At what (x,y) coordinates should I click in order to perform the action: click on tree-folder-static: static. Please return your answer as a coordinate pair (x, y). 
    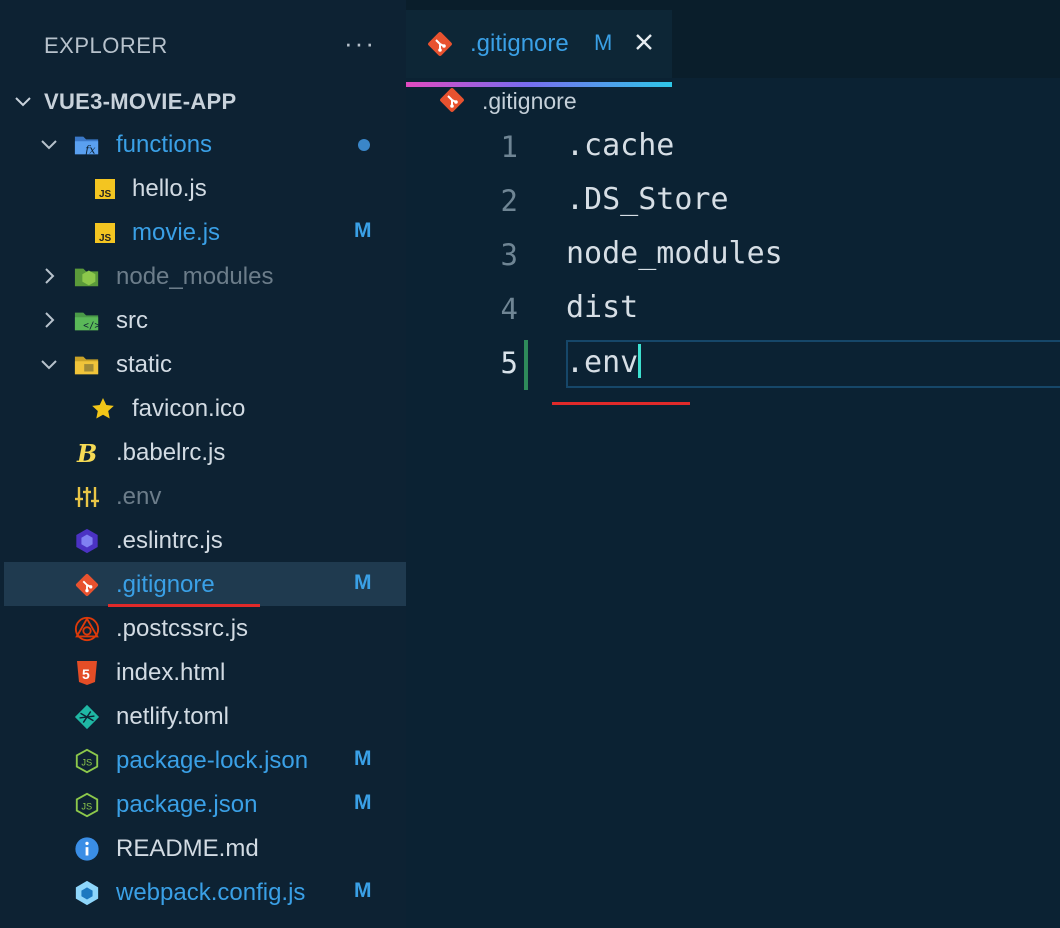
    Looking at the image, I should click on (205, 364).